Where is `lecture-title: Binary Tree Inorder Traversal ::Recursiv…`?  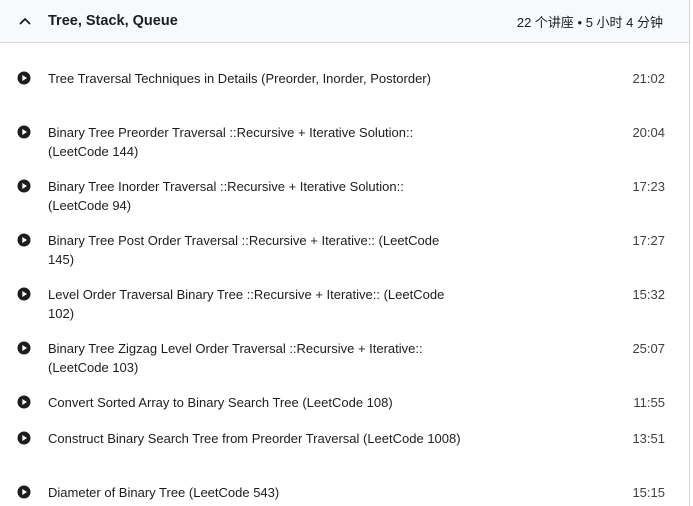
lecture-title: Binary Tree Inorder Traversal ::Recursiv… is located at coordinates (258, 196).